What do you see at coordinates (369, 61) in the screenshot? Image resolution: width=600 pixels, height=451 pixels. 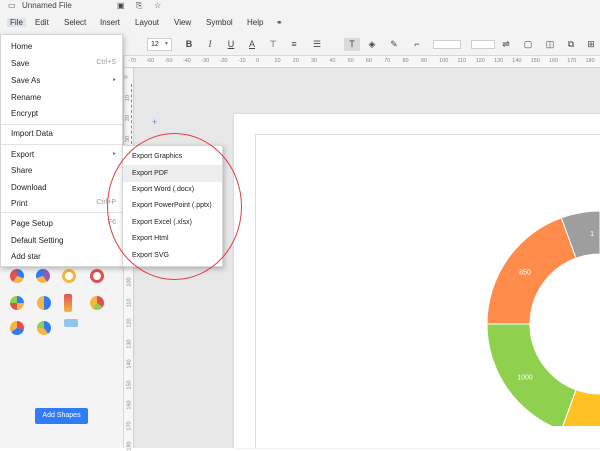 I see `ruler-tick: 60` at bounding box center [369, 61].